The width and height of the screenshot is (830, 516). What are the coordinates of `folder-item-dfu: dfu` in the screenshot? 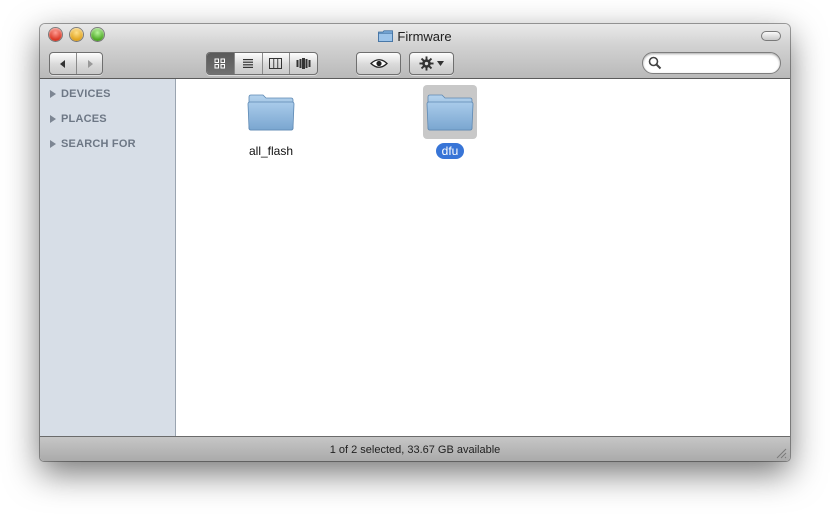 It's located at (450, 122).